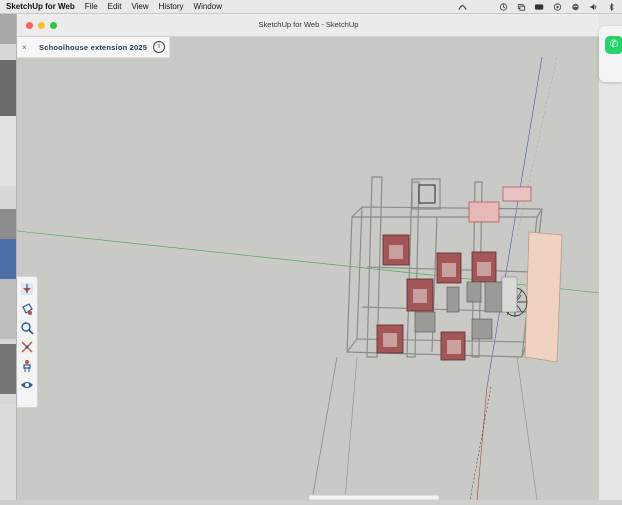 This screenshot has height=505, width=622. Describe the element at coordinates (575, 7) in the screenshot. I see `wifi-icon` at that location.